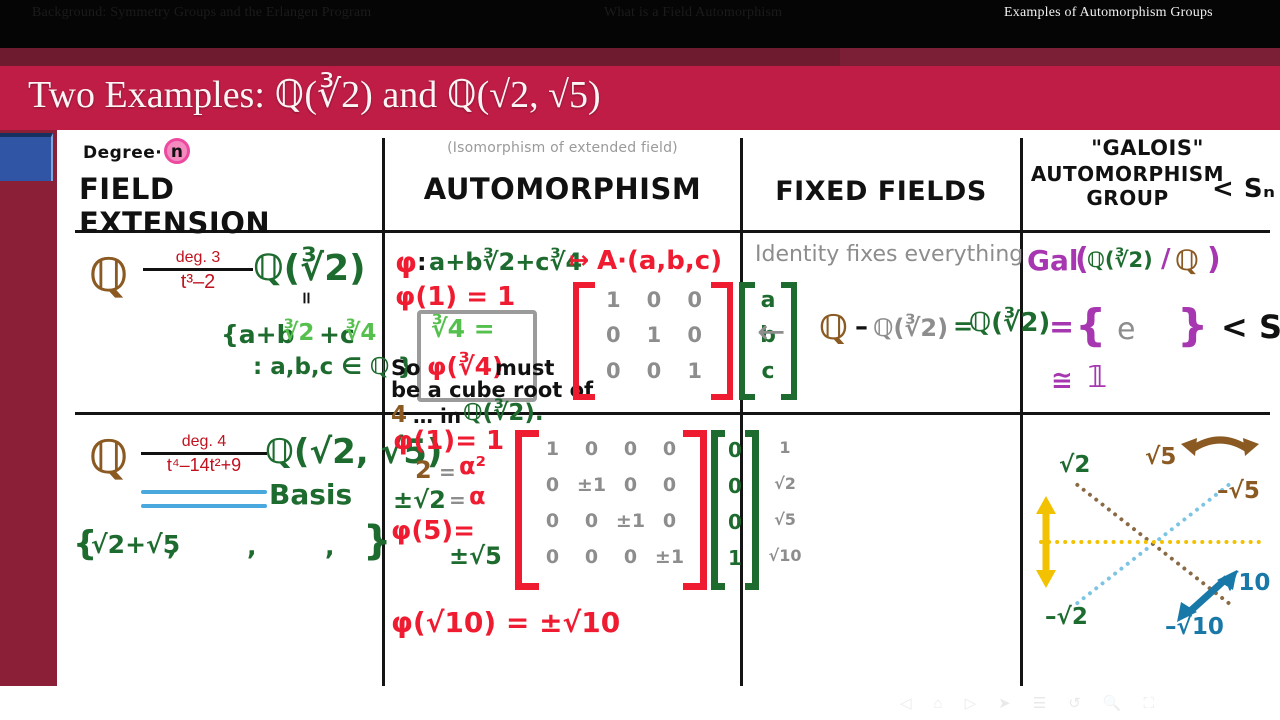 The image size is (1280, 720). I want to click on grid-hline-row1, so click(672, 413).